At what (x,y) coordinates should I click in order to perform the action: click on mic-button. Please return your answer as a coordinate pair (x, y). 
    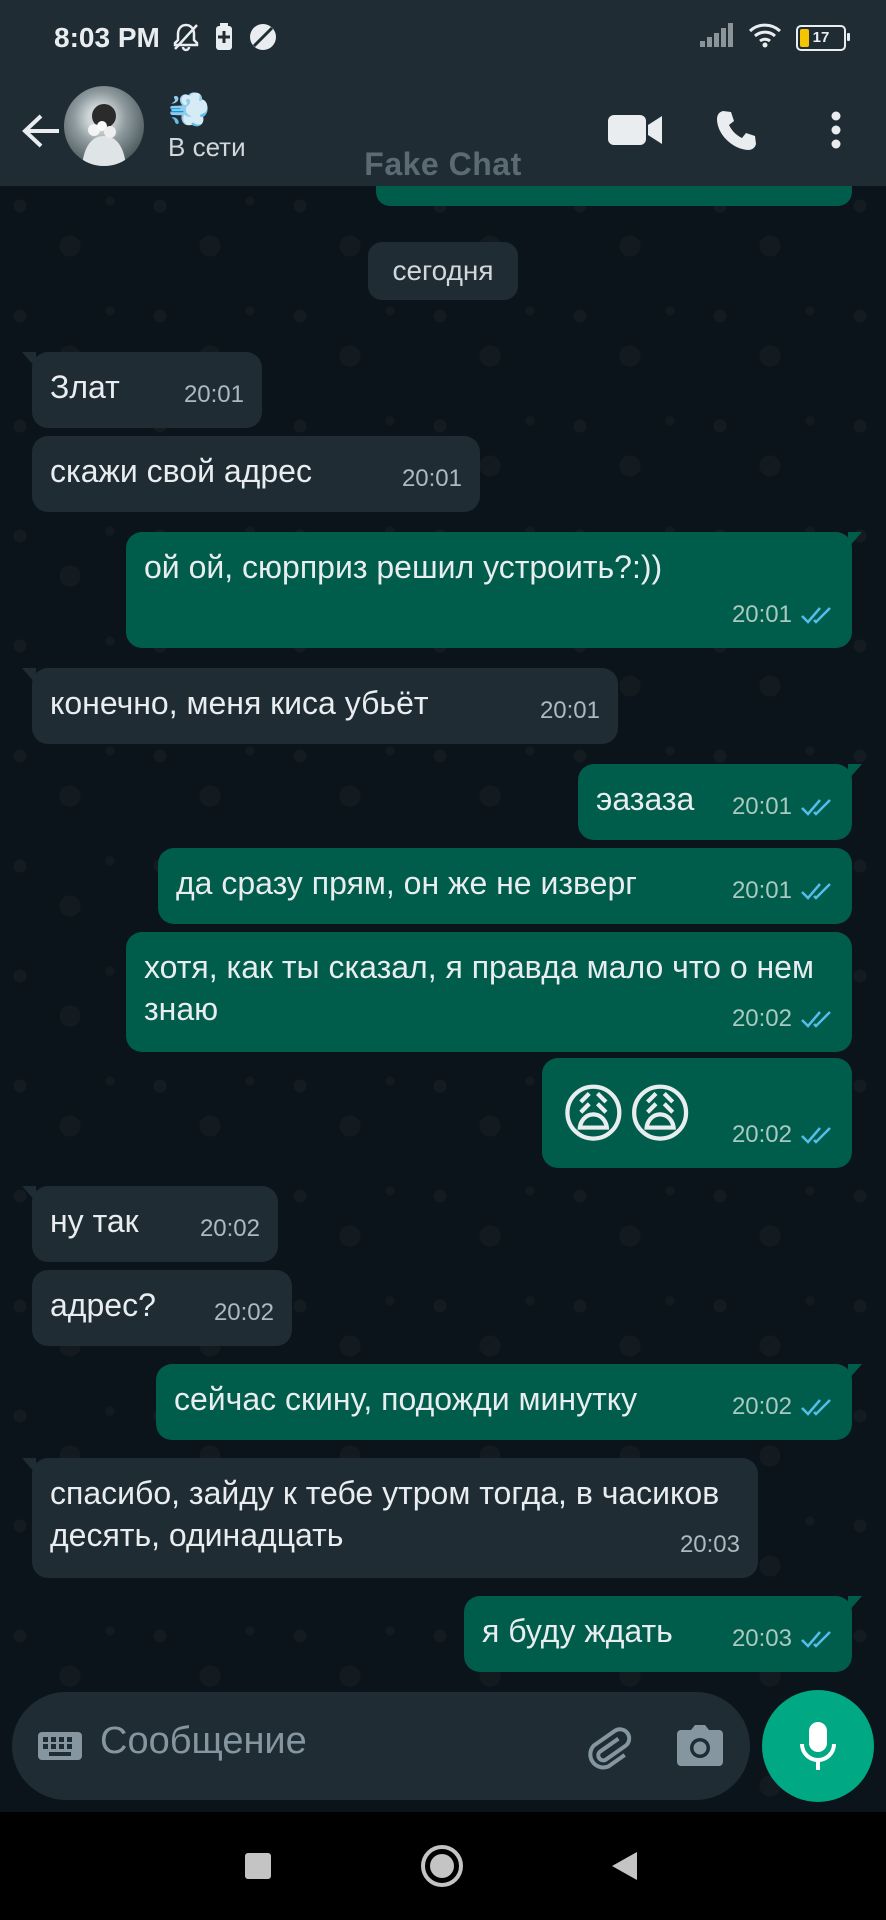
    Looking at the image, I should click on (818, 1746).